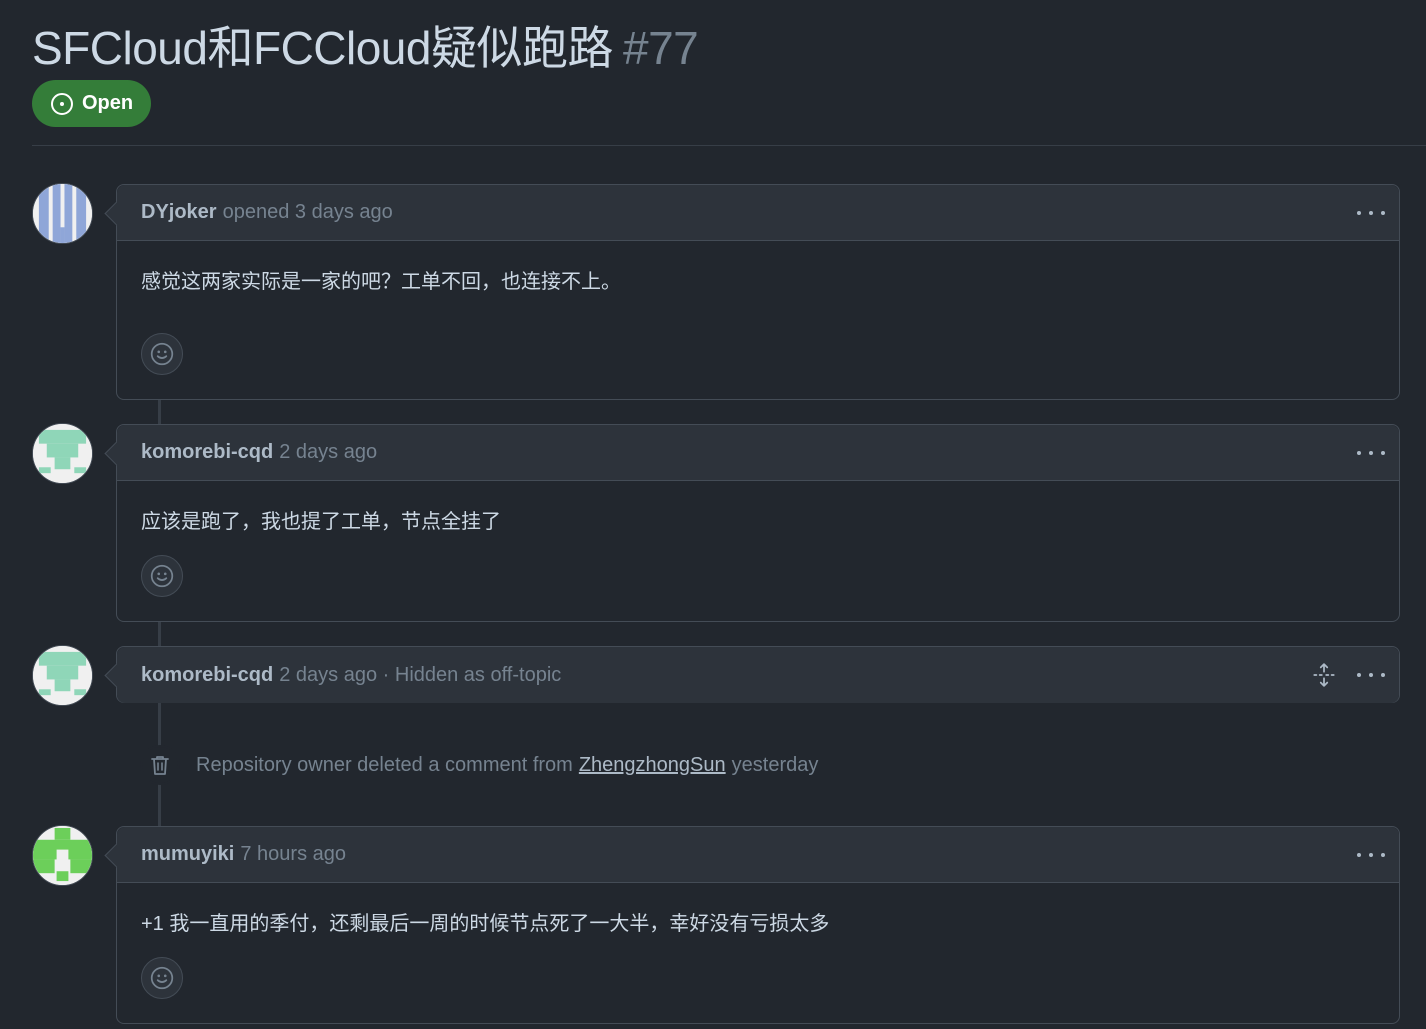 The height and width of the screenshot is (1029, 1426). What do you see at coordinates (160, 765) in the screenshot?
I see `trash-icon` at bounding box center [160, 765].